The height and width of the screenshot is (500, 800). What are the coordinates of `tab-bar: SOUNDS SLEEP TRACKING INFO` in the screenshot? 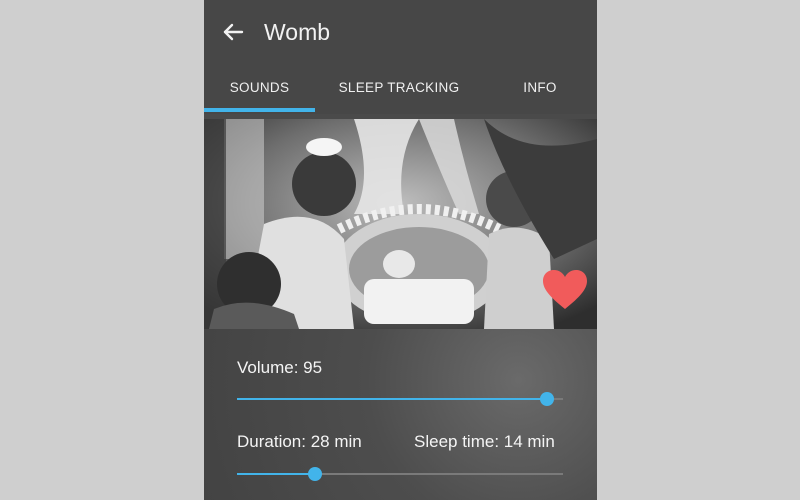 It's located at (400, 89).